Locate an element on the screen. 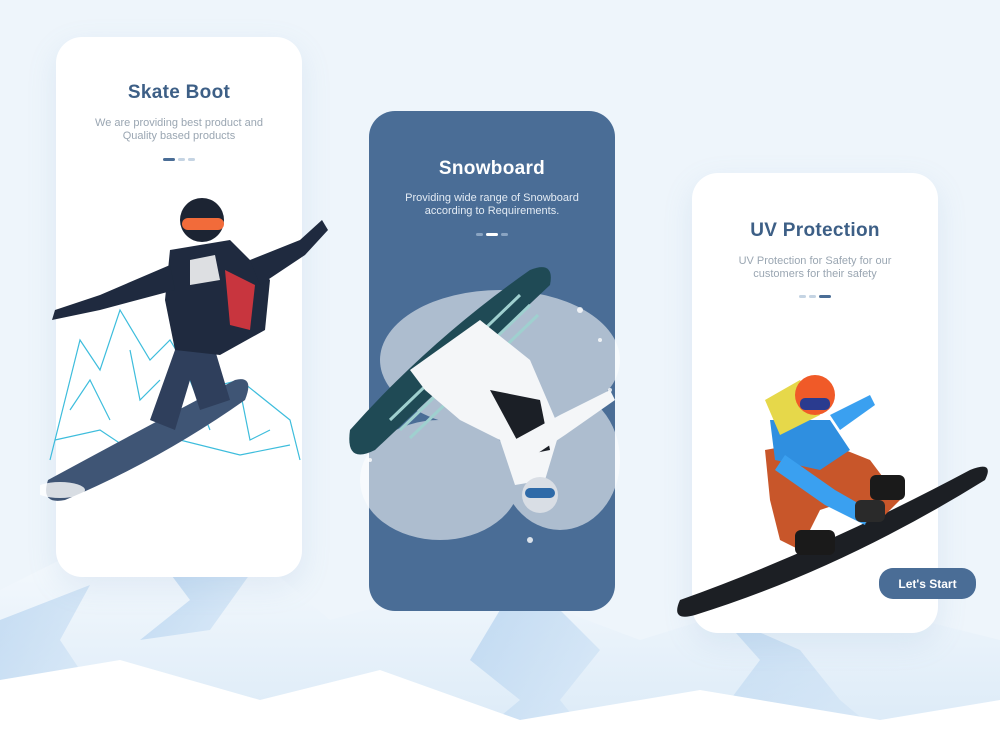 The image size is (1000, 750). card-title: UV Protection is located at coordinates (815, 230).